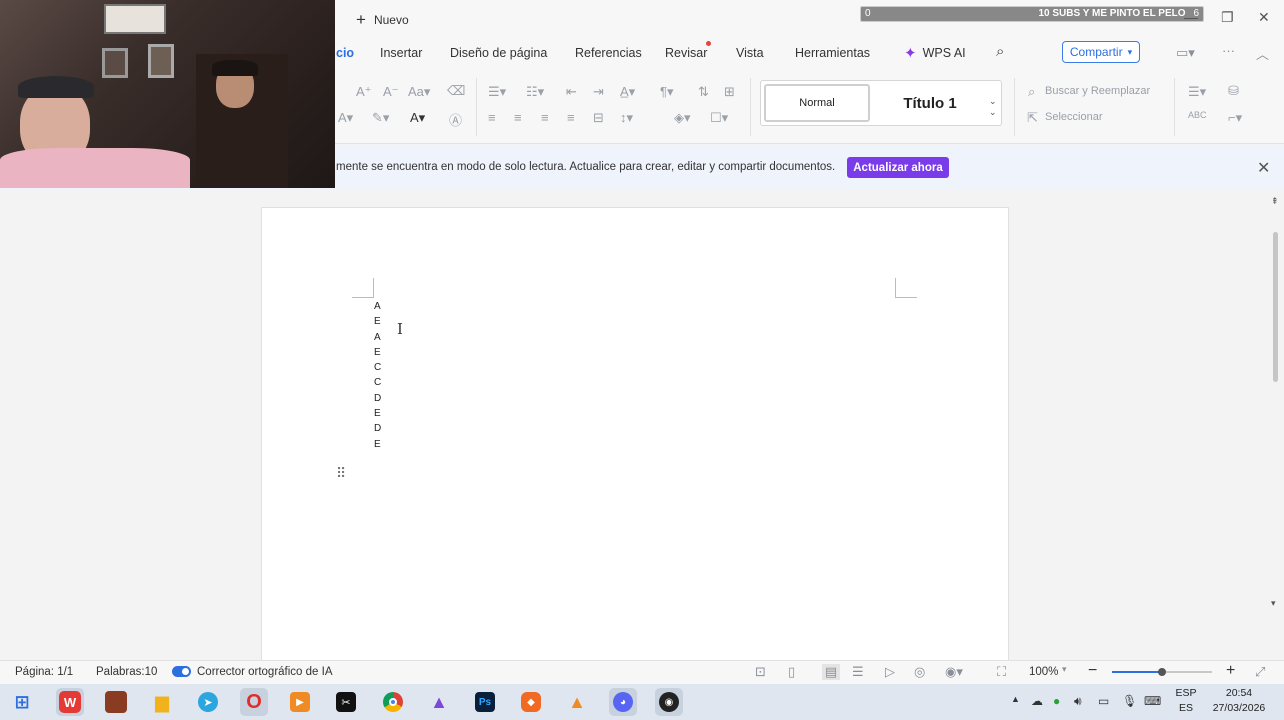  What do you see at coordinates (417, 118) in the screenshot?
I see `font-color-icon: A▾` at bounding box center [417, 118].